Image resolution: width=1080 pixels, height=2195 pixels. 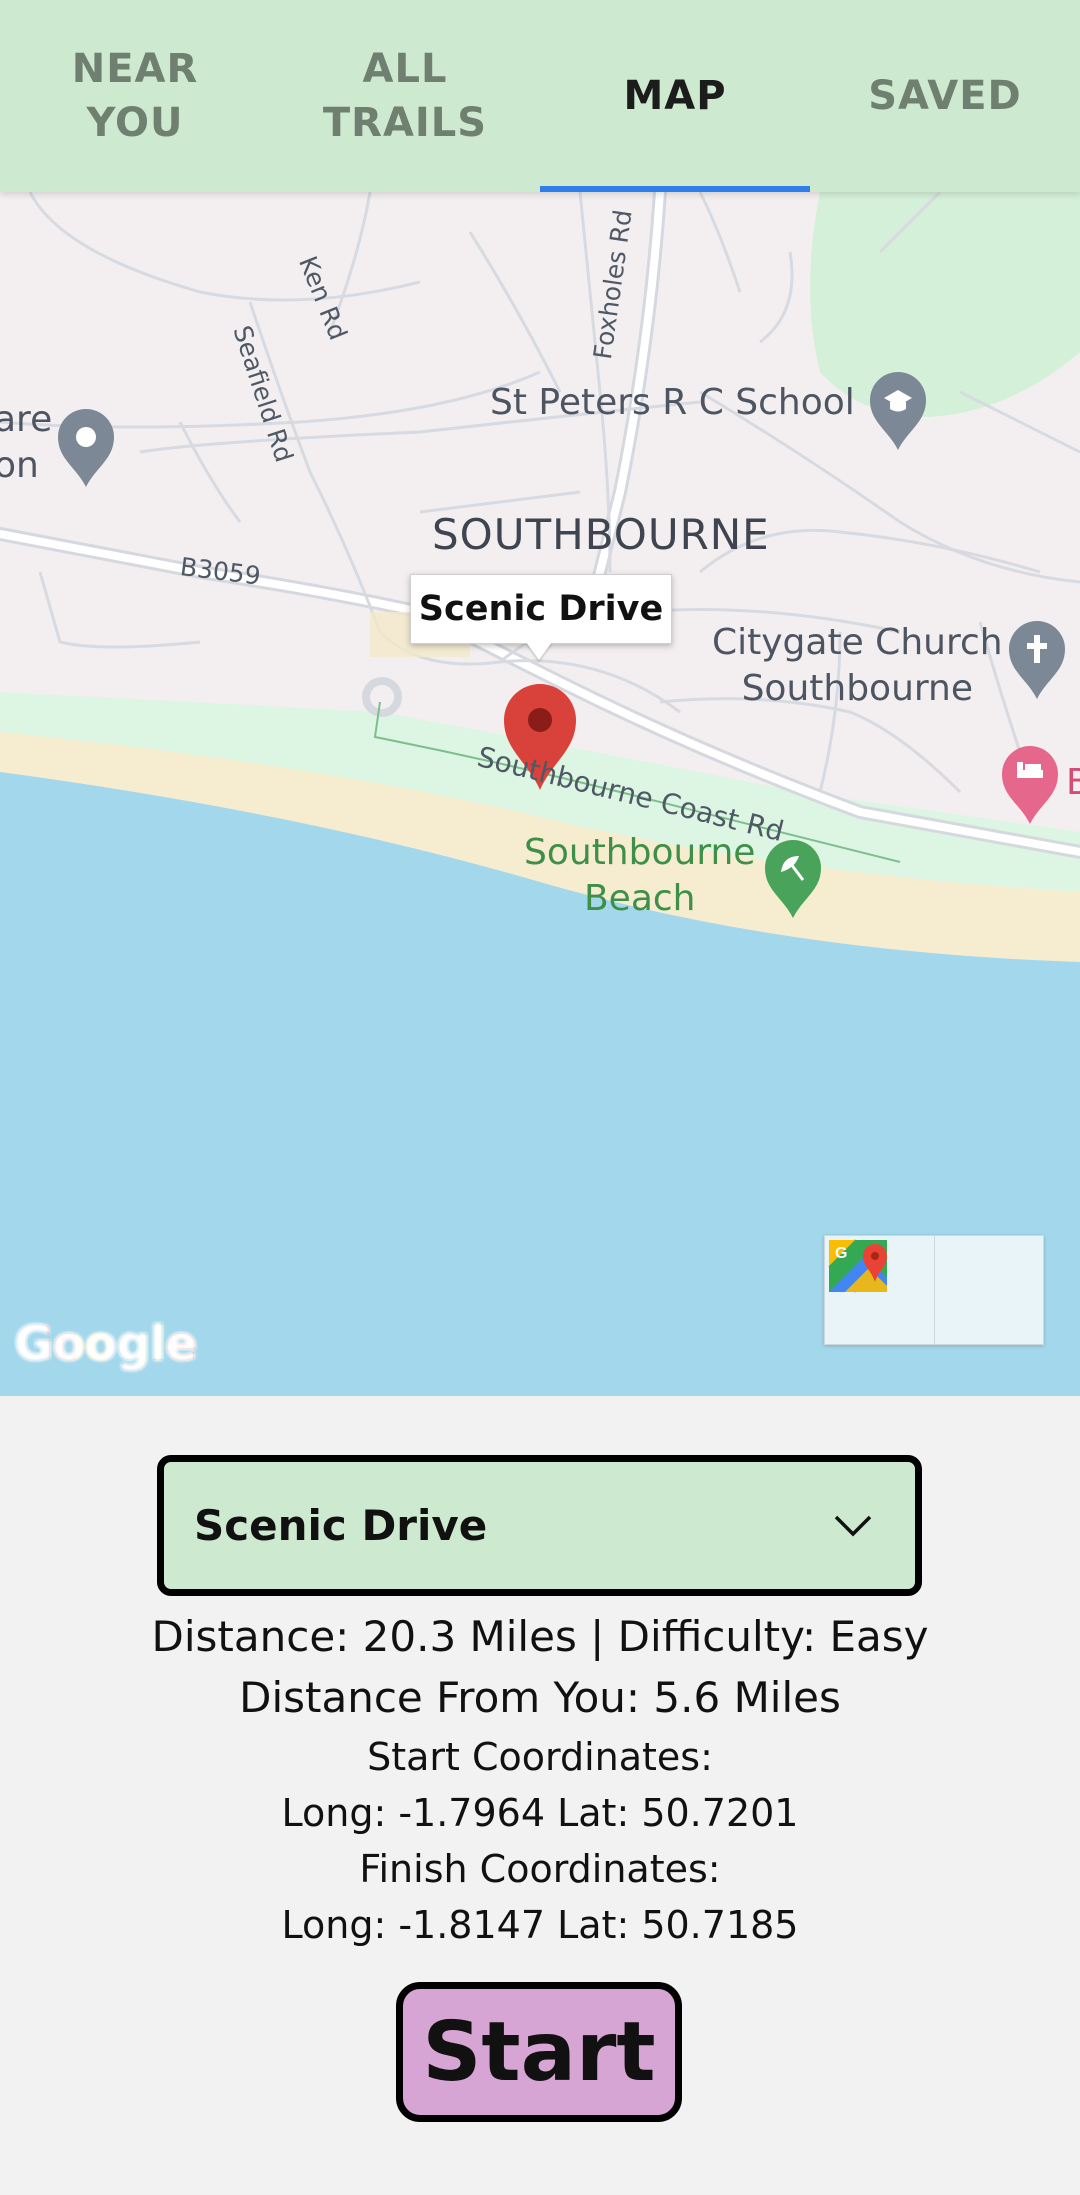 I want to click on route-dropdown-value: Scenic Drive, so click(x=341, y=1525).